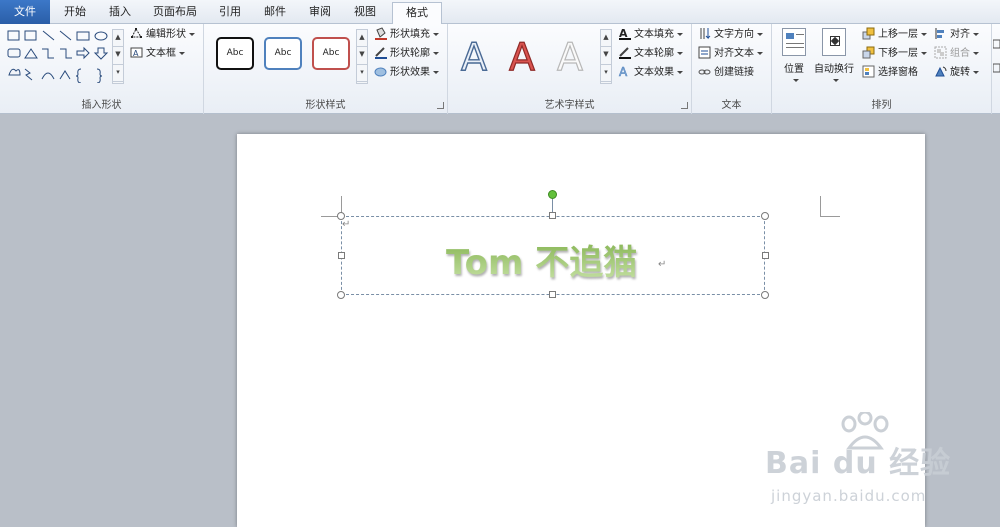 This screenshot has width=1000, height=527. Describe the element at coordinates (406, 73) in the screenshot. I see `shape-effects-button: 形状效果` at that location.